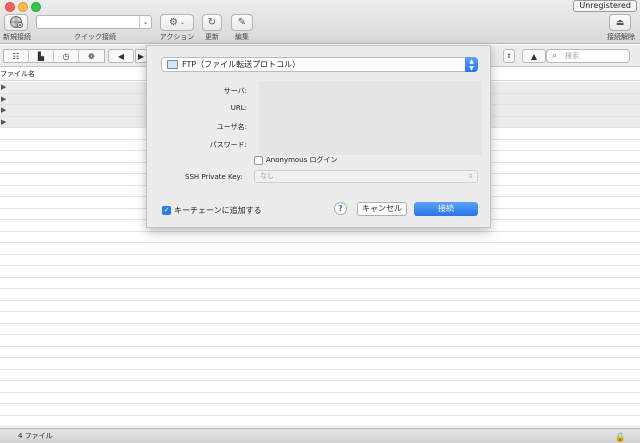 The width and height of the screenshot is (640, 443). I want to click on refresh-button: ↻, so click(212, 22).